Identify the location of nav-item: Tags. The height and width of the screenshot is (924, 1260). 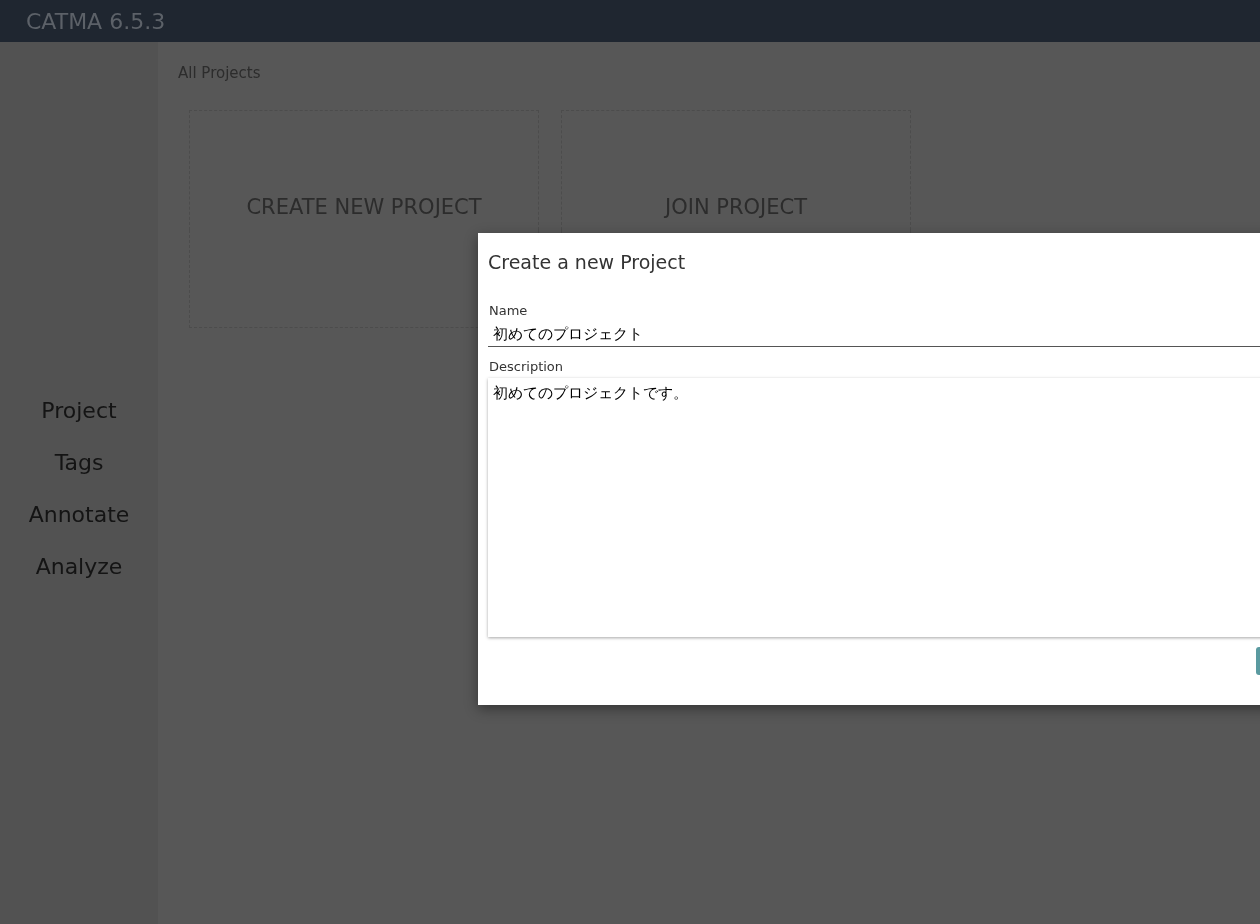
(79, 473).